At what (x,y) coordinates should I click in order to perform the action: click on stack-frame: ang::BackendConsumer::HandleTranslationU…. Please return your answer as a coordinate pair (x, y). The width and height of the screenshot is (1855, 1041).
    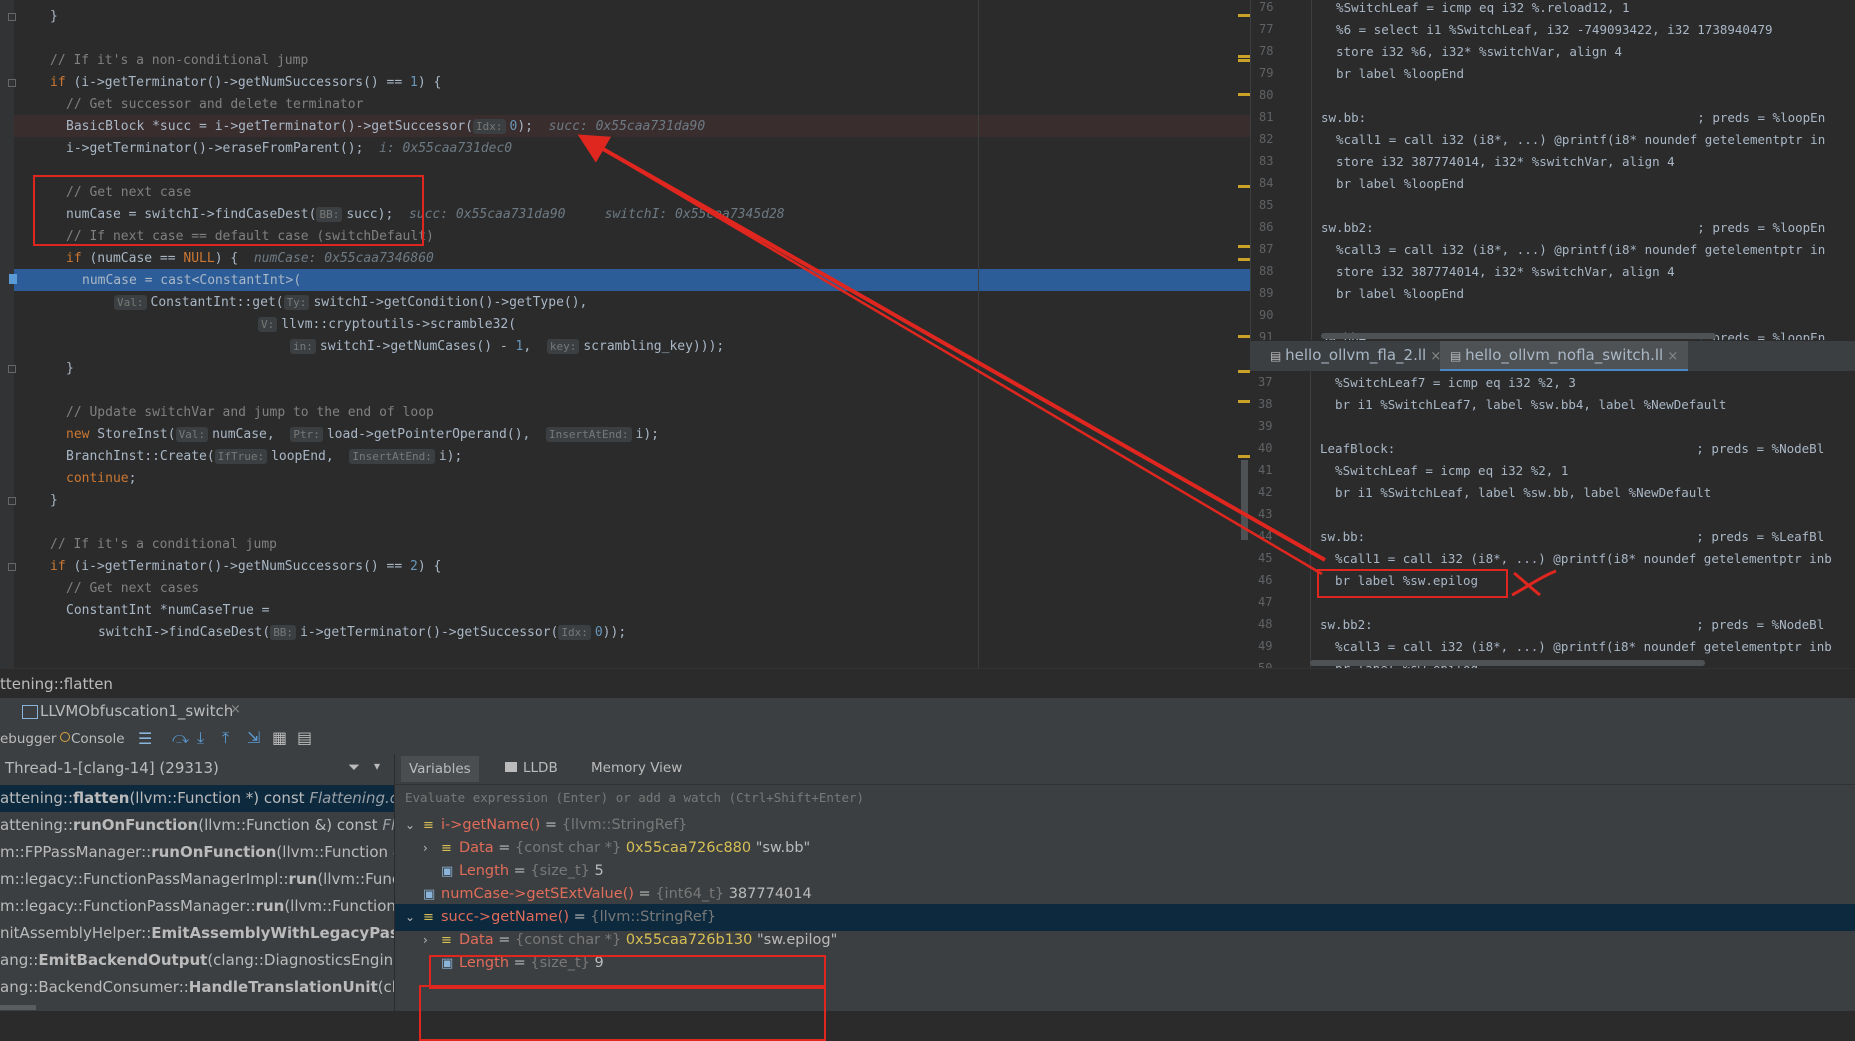
    Looking at the image, I should click on (197, 987).